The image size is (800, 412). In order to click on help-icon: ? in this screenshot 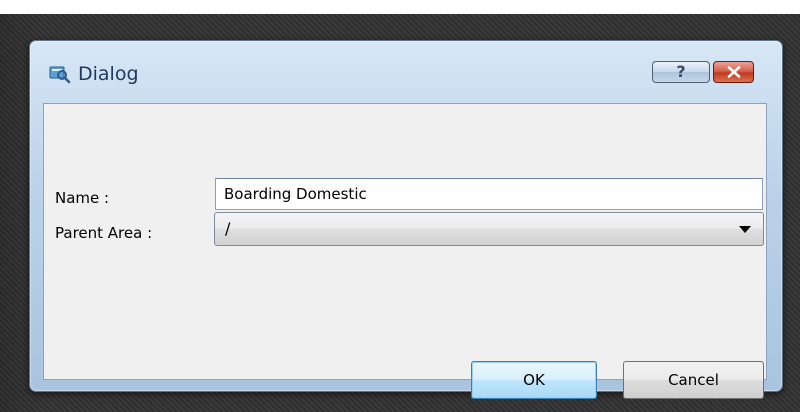, I will do `click(681, 71)`.